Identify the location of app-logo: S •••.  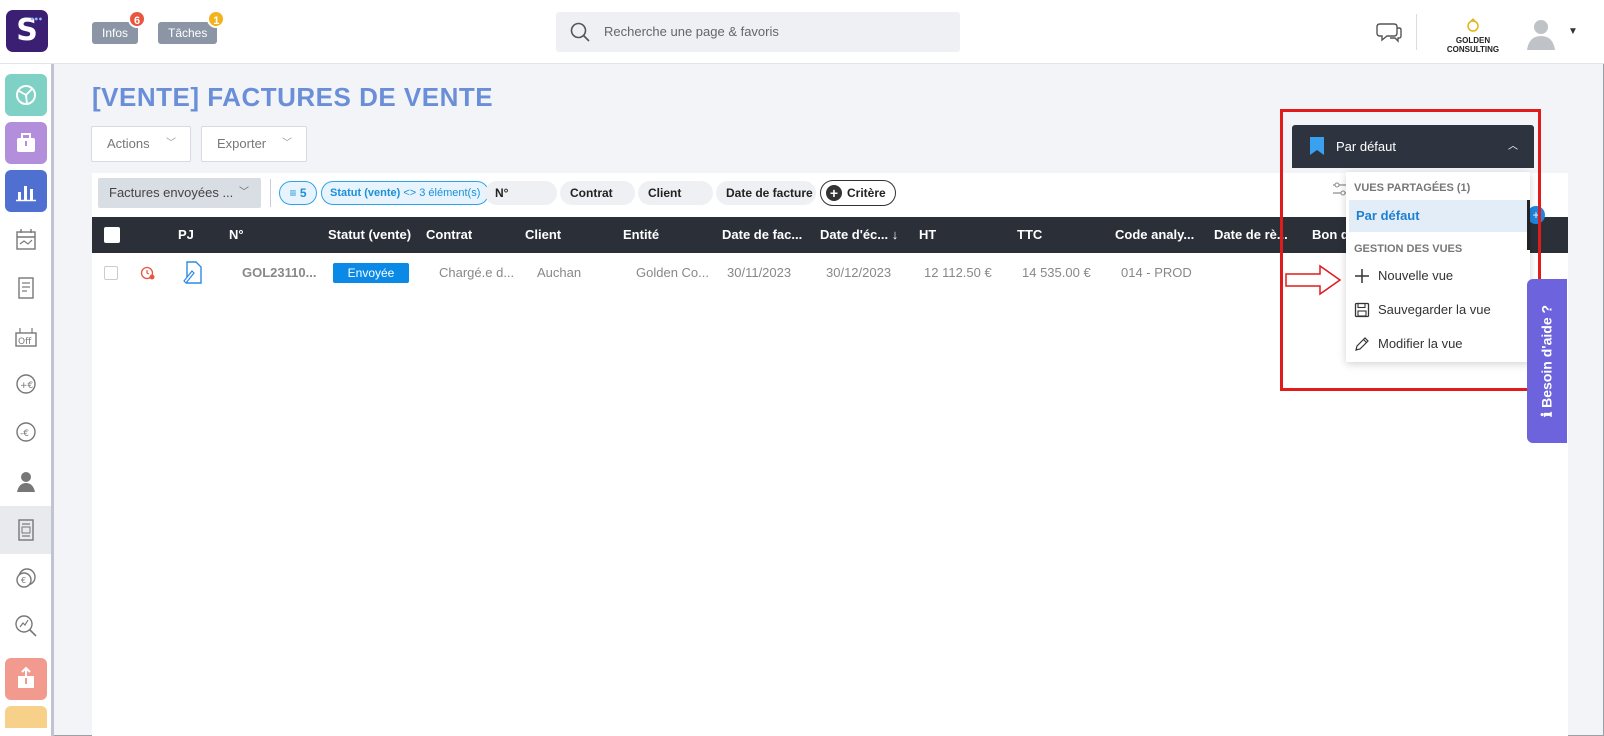
(27, 31).